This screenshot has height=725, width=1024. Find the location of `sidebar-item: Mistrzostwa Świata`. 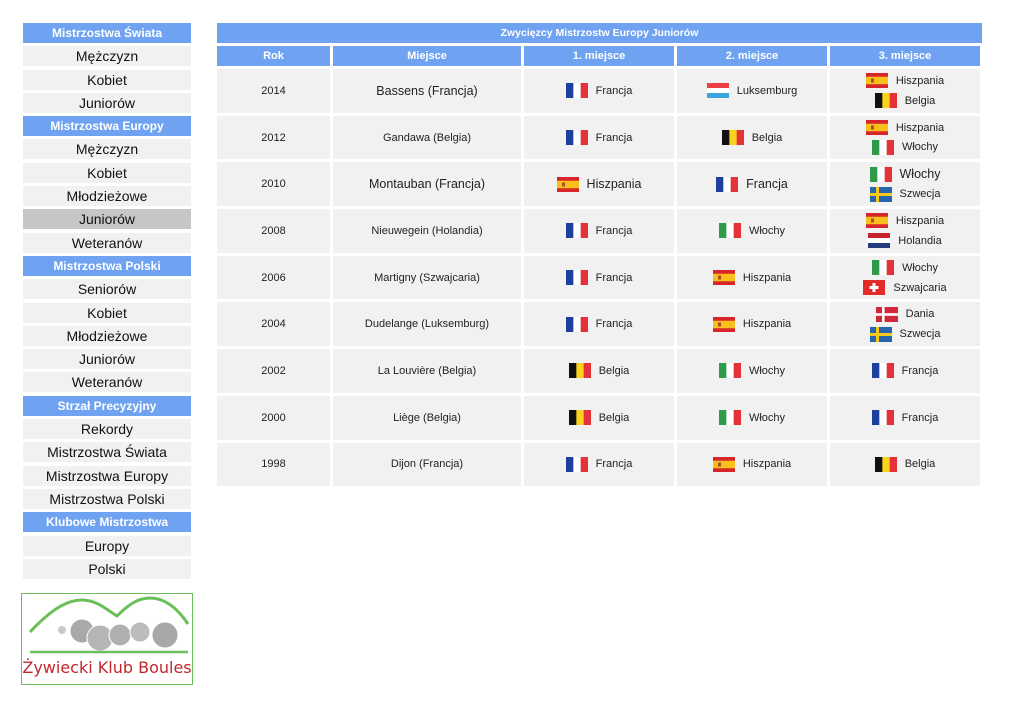

sidebar-item: Mistrzostwa Świata is located at coordinates (107, 452).